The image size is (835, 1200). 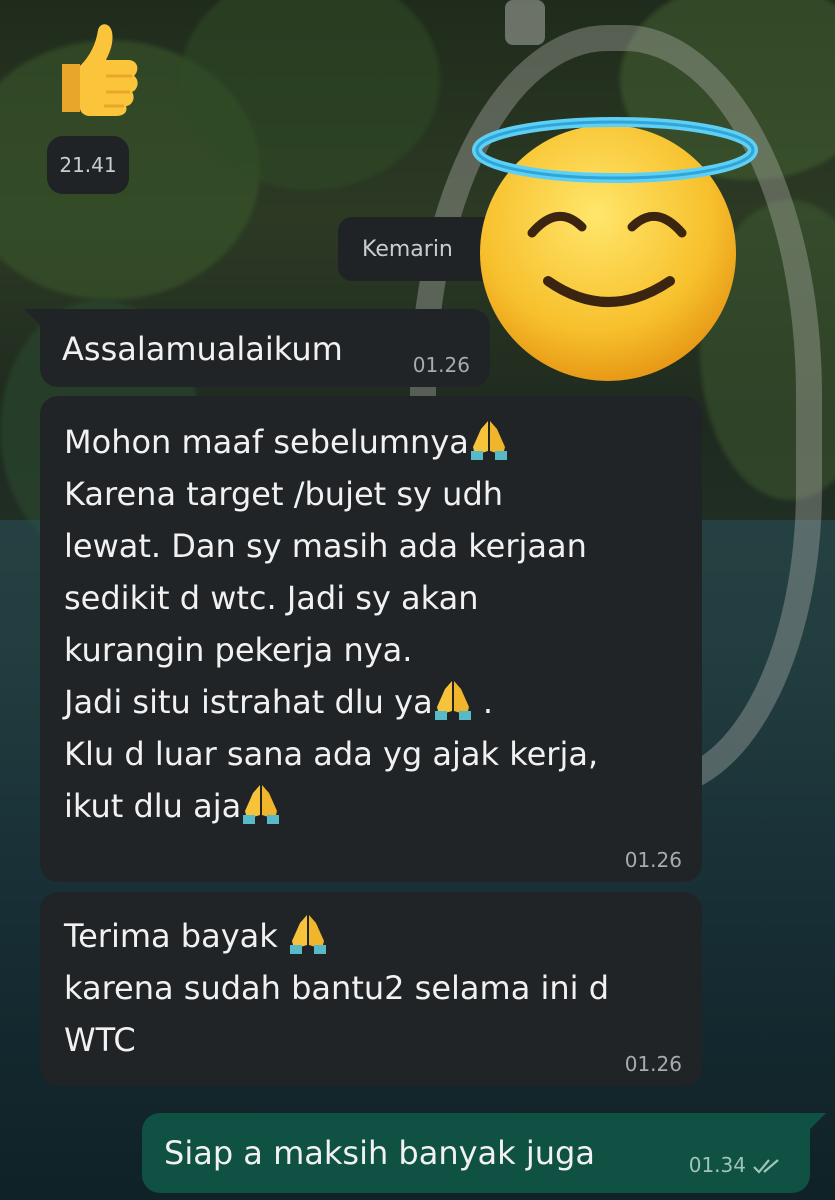 I want to click on incoming-message-bubble: Assalamualaikum 01.26, so click(x=265, y=348).